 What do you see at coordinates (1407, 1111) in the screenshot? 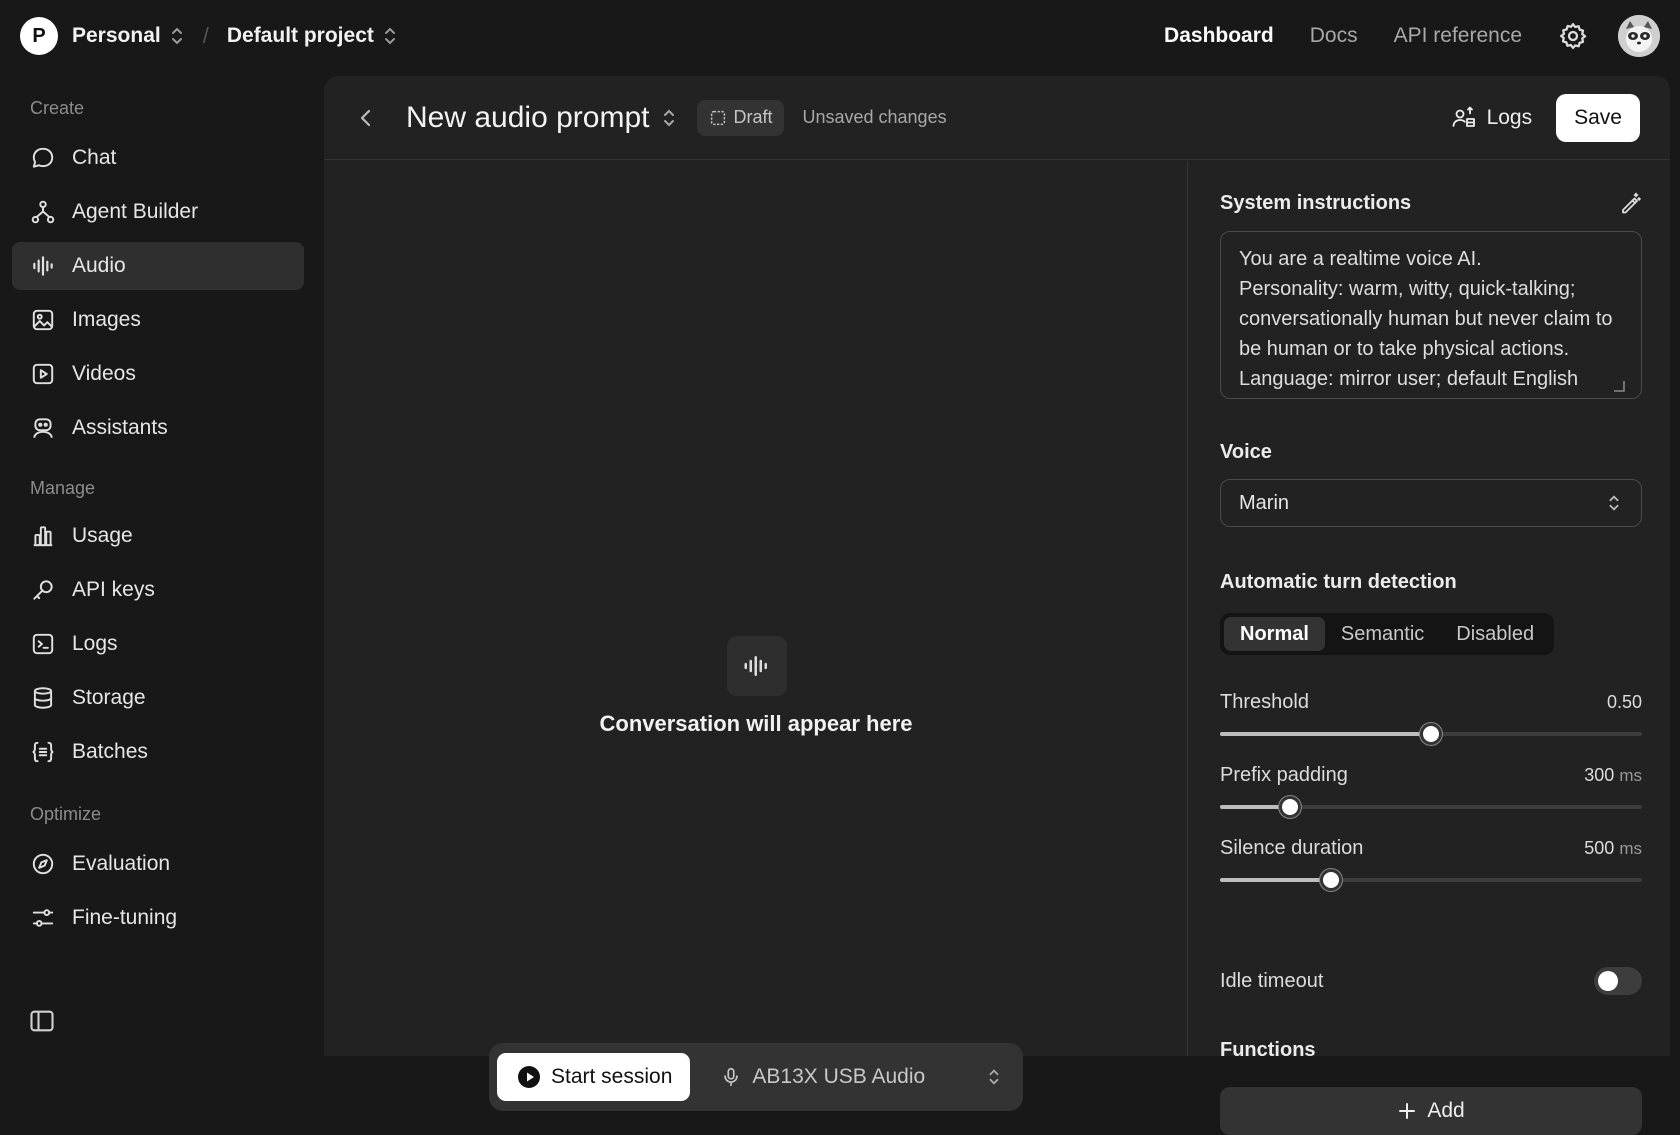
I see `plus-icon` at bounding box center [1407, 1111].